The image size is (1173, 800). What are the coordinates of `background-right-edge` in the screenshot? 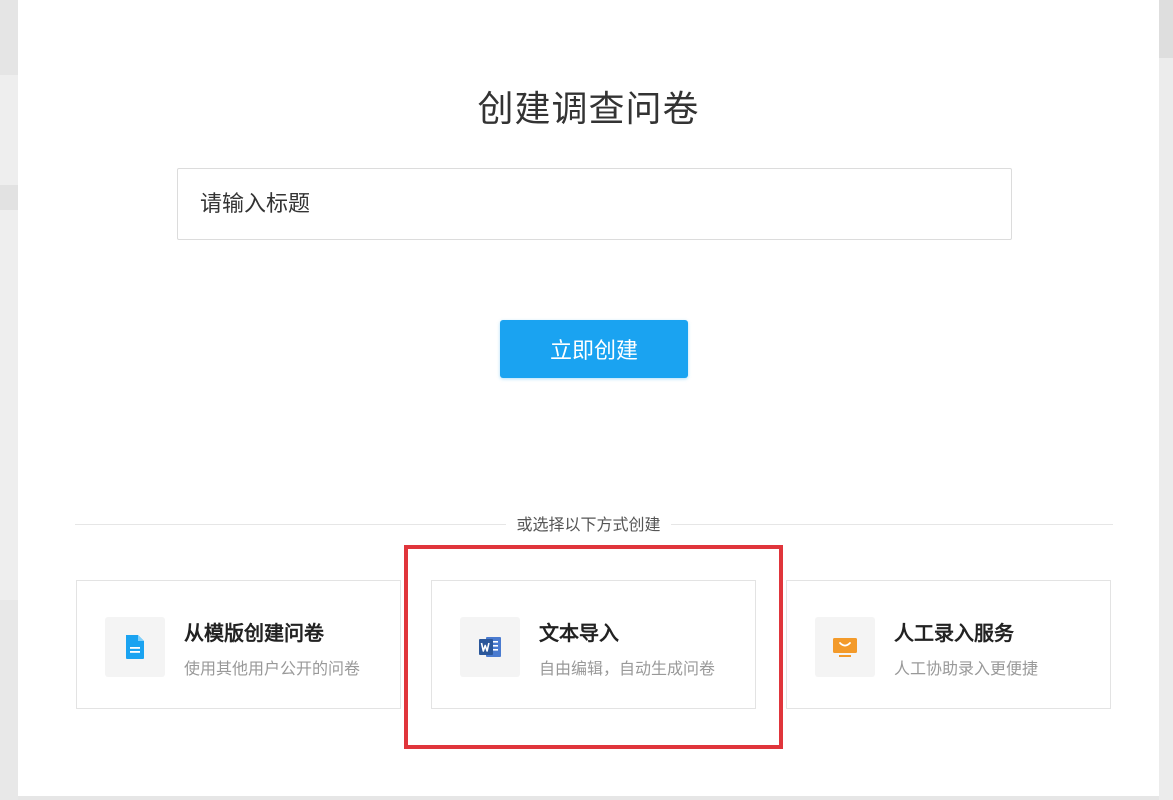 It's located at (1166, 400).